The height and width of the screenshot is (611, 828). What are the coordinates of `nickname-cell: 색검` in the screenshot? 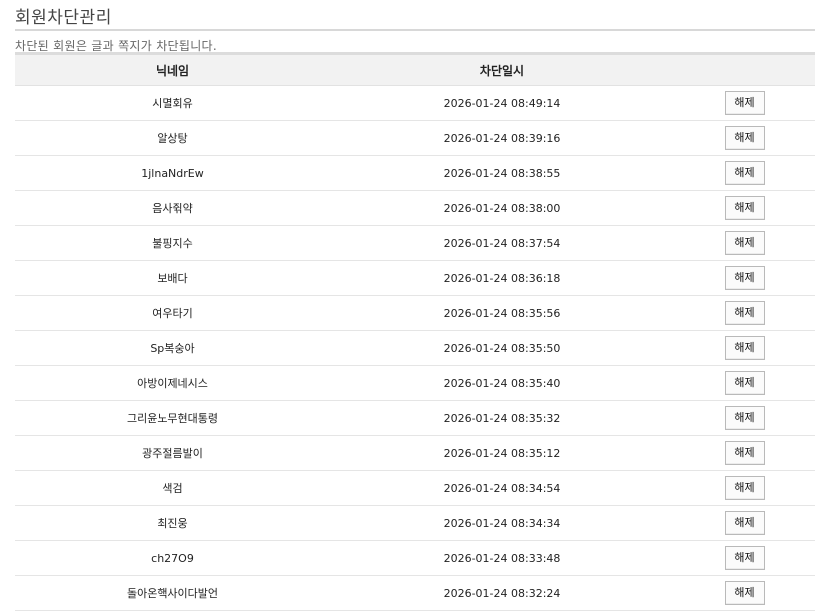 It's located at (172, 488).